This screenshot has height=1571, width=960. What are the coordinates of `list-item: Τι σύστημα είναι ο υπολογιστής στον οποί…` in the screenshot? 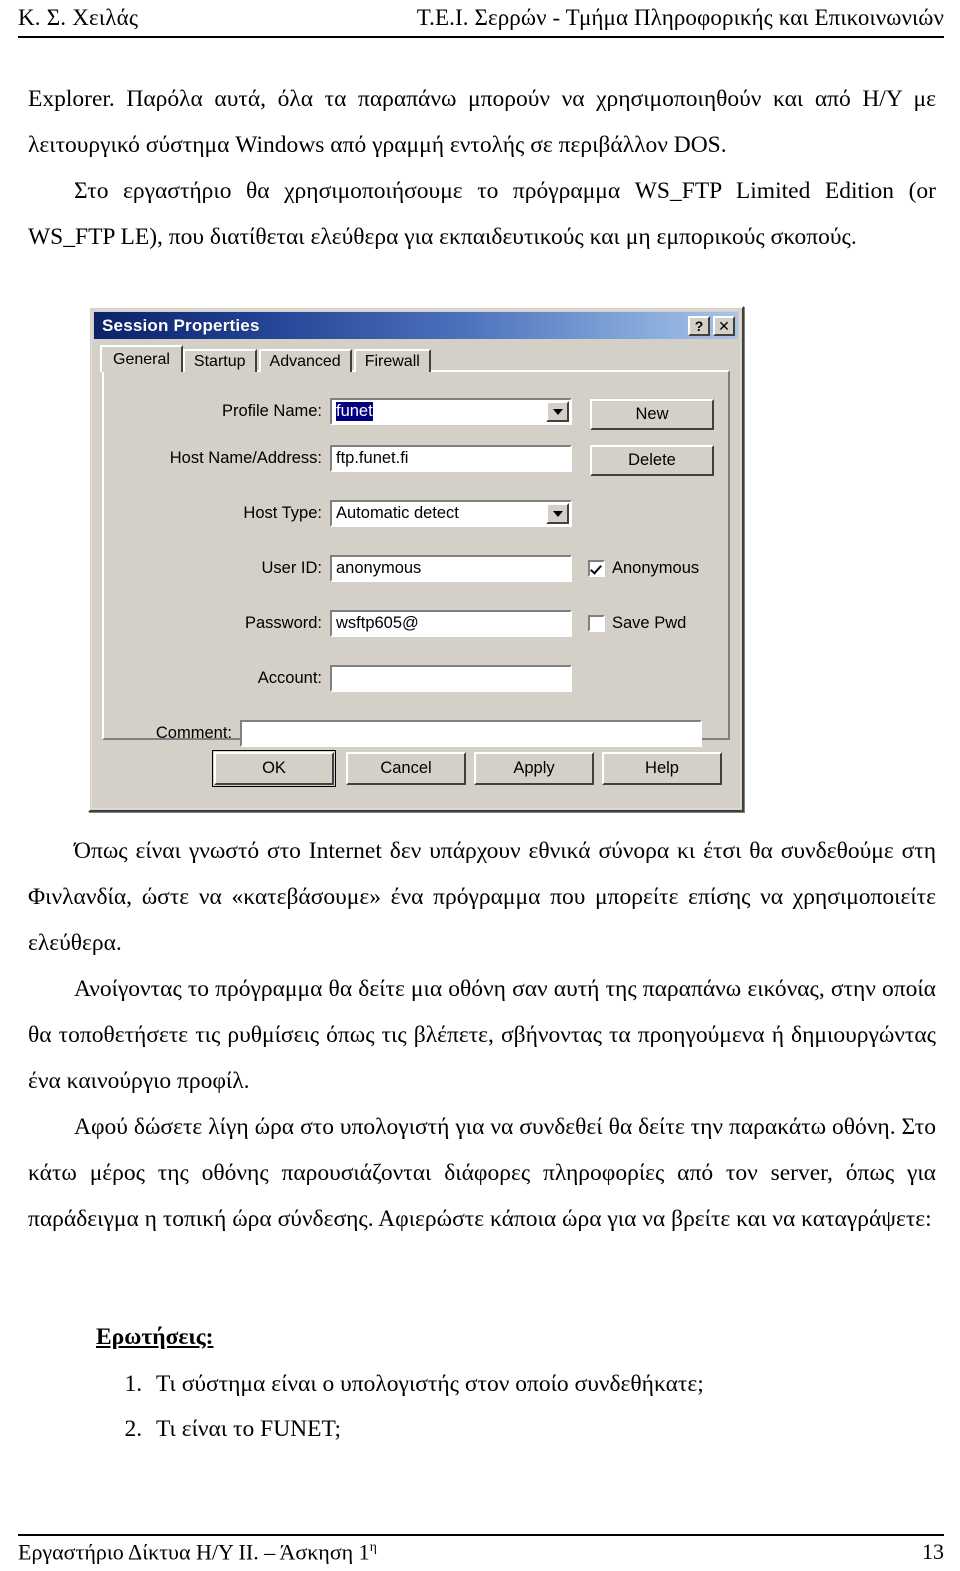 It's located at (542, 1384).